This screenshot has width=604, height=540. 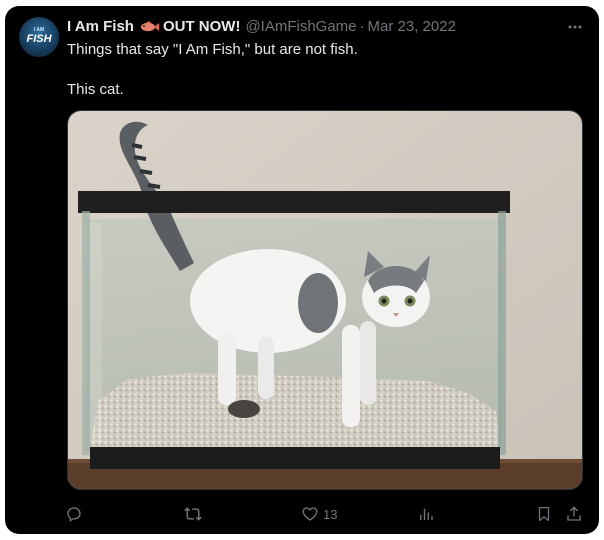 What do you see at coordinates (300, 27) in the screenshot?
I see `author-handle: @IAmFishGame` at bounding box center [300, 27].